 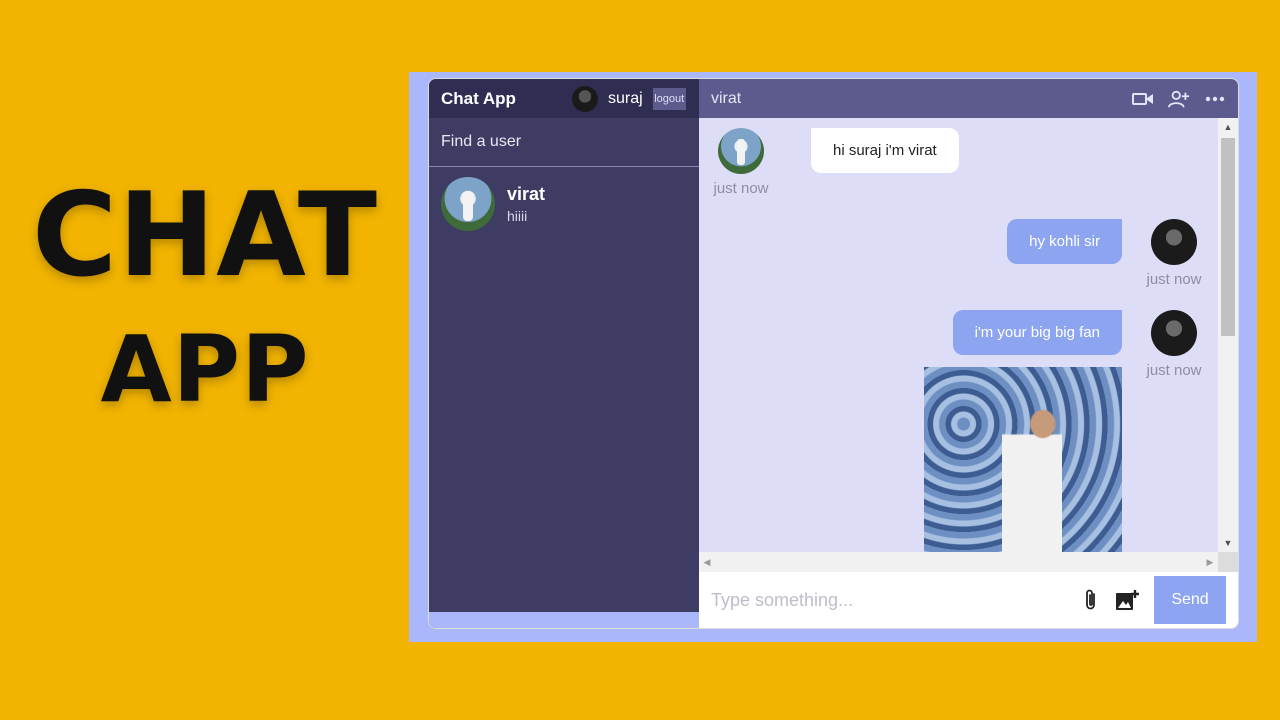 I want to click on user-chat-info: virat hiiii, so click(x=526, y=204).